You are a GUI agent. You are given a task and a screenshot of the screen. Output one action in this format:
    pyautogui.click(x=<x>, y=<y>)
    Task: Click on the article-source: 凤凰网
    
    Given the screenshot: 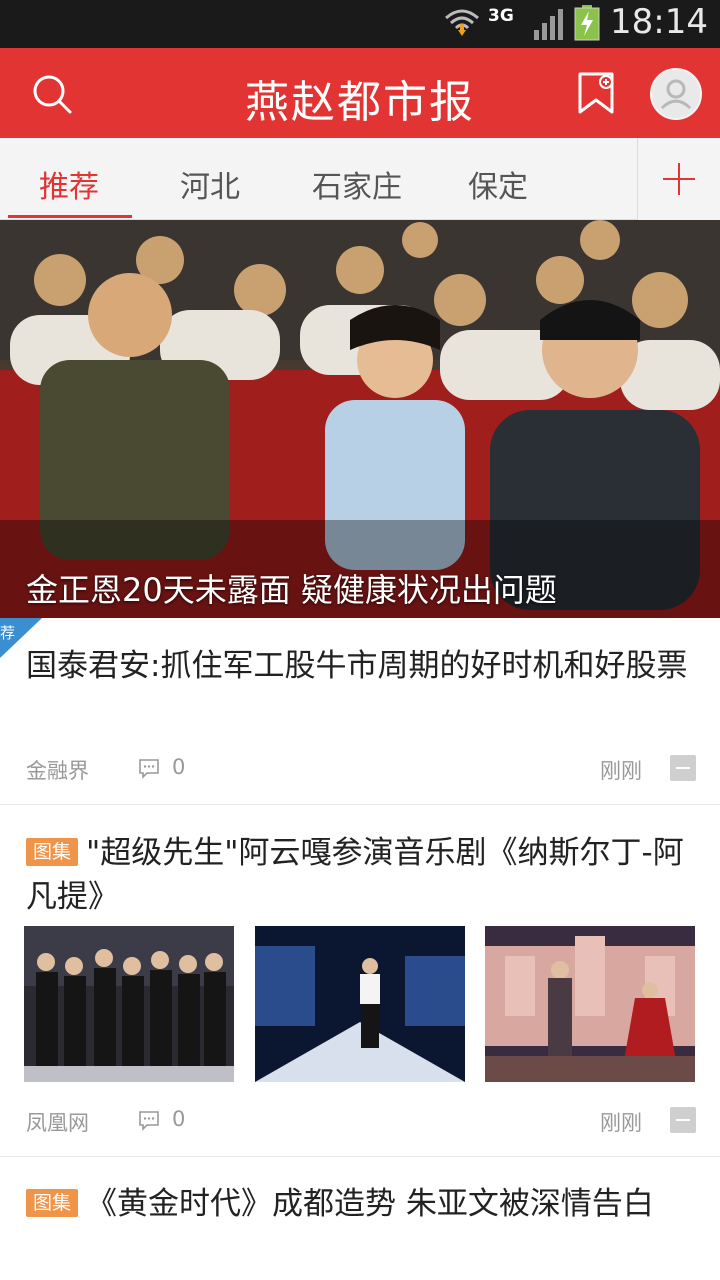 What is the action you would take?
    pyautogui.click(x=57, y=1123)
    